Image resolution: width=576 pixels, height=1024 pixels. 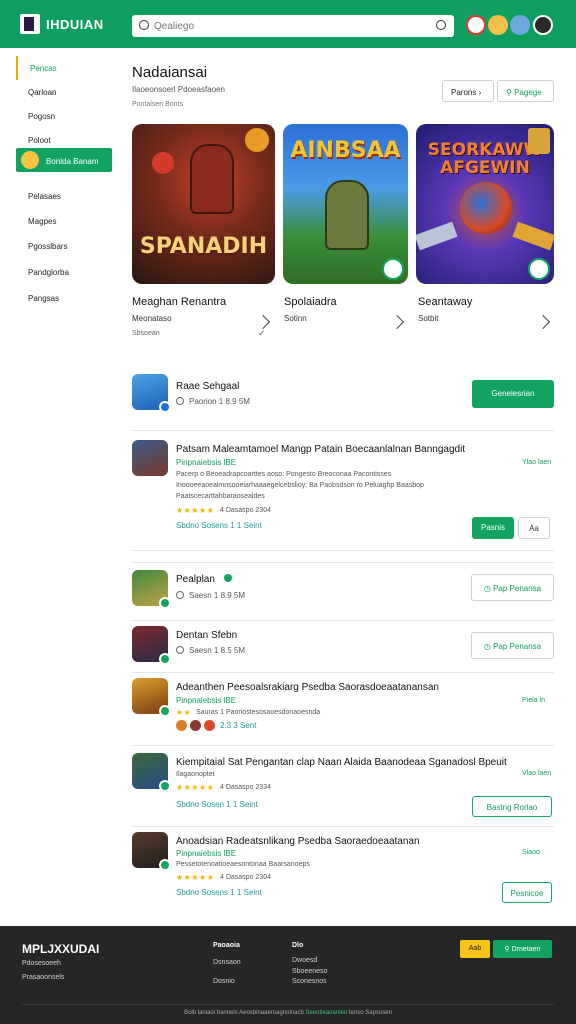 What do you see at coordinates (512, 806) in the screenshot?
I see `secondary-action-button: Bastng Rorlao` at bounding box center [512, 806].